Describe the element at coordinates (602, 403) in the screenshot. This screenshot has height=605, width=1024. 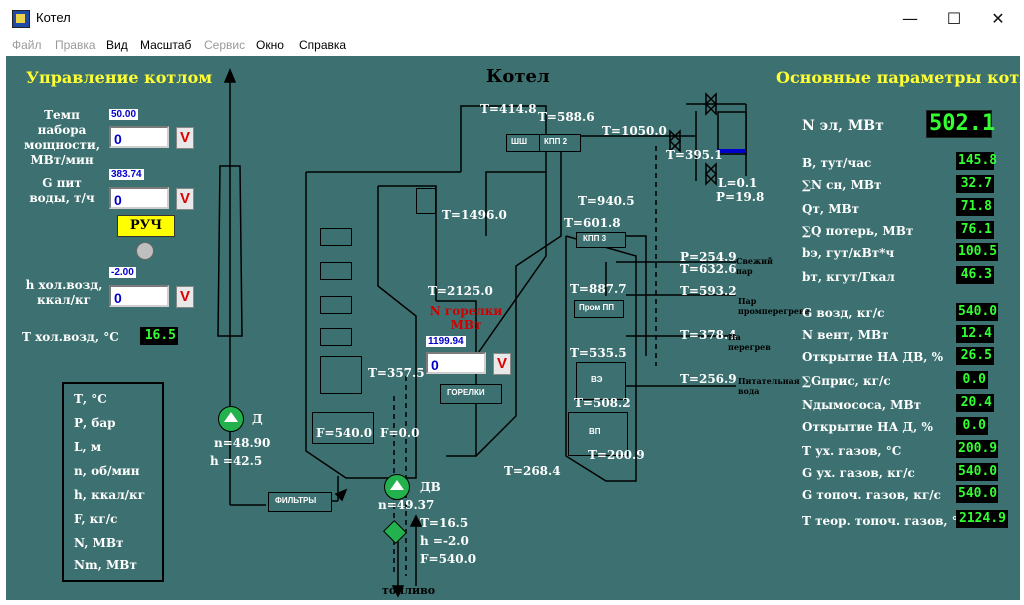
I see `temp-508-2: T=508.2` at that location.